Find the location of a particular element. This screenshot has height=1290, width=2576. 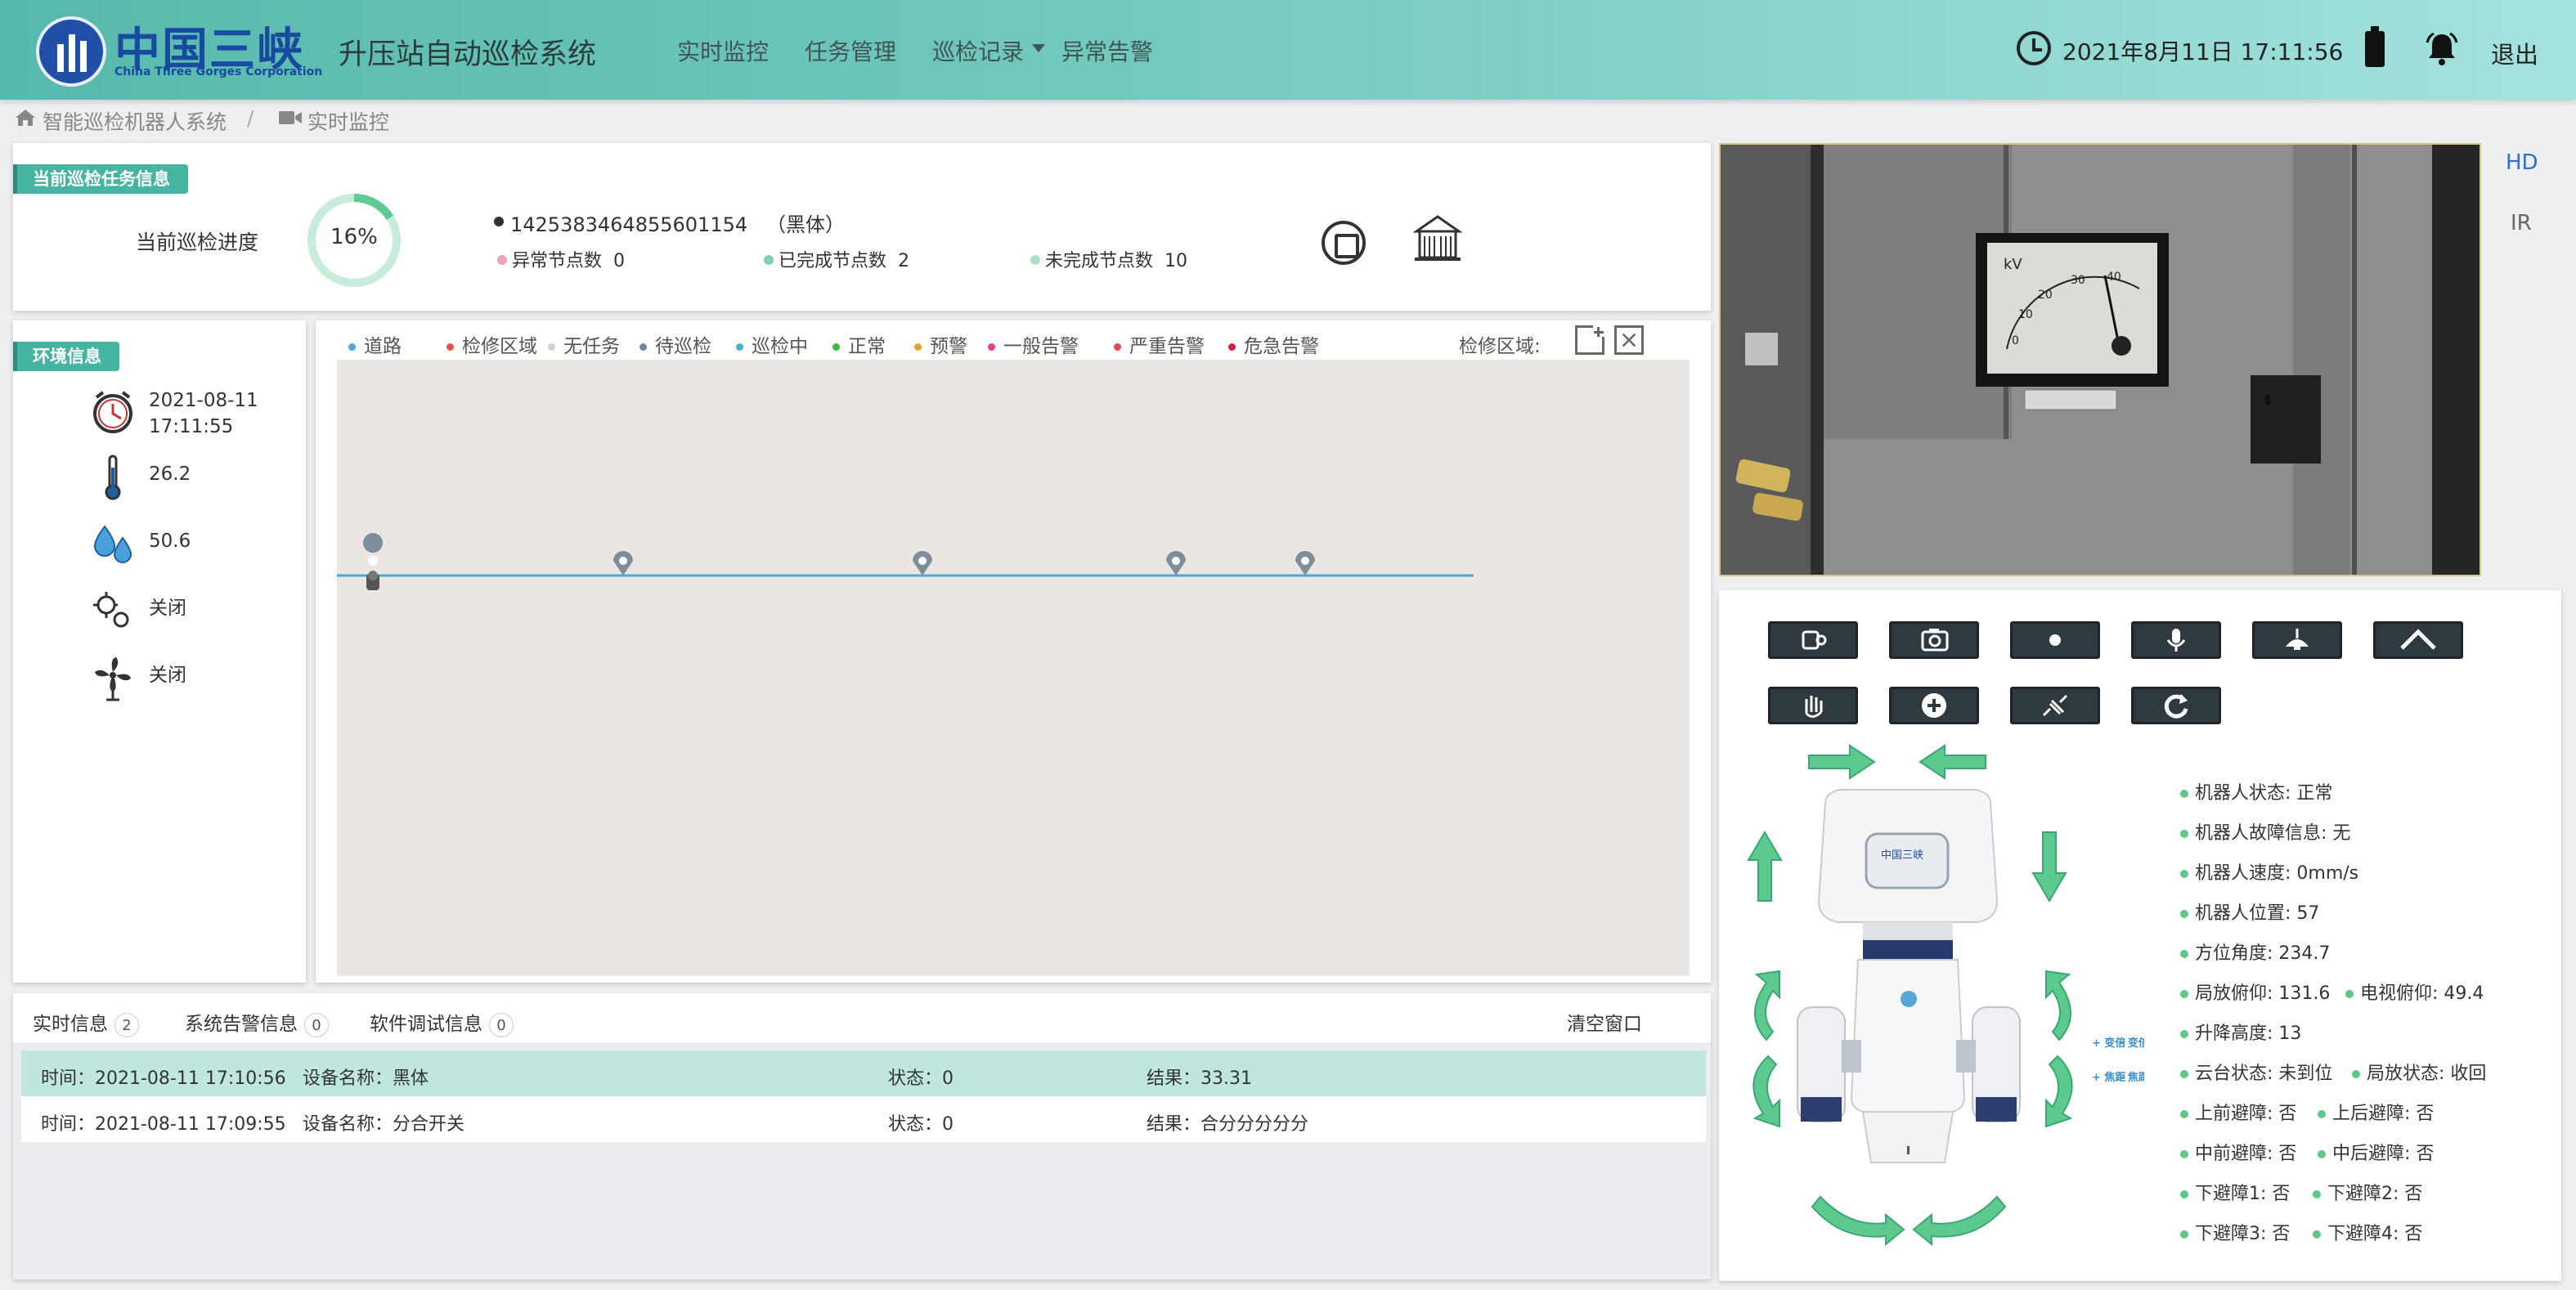

arrow-up-icon is located at coordinates (1765, 866).